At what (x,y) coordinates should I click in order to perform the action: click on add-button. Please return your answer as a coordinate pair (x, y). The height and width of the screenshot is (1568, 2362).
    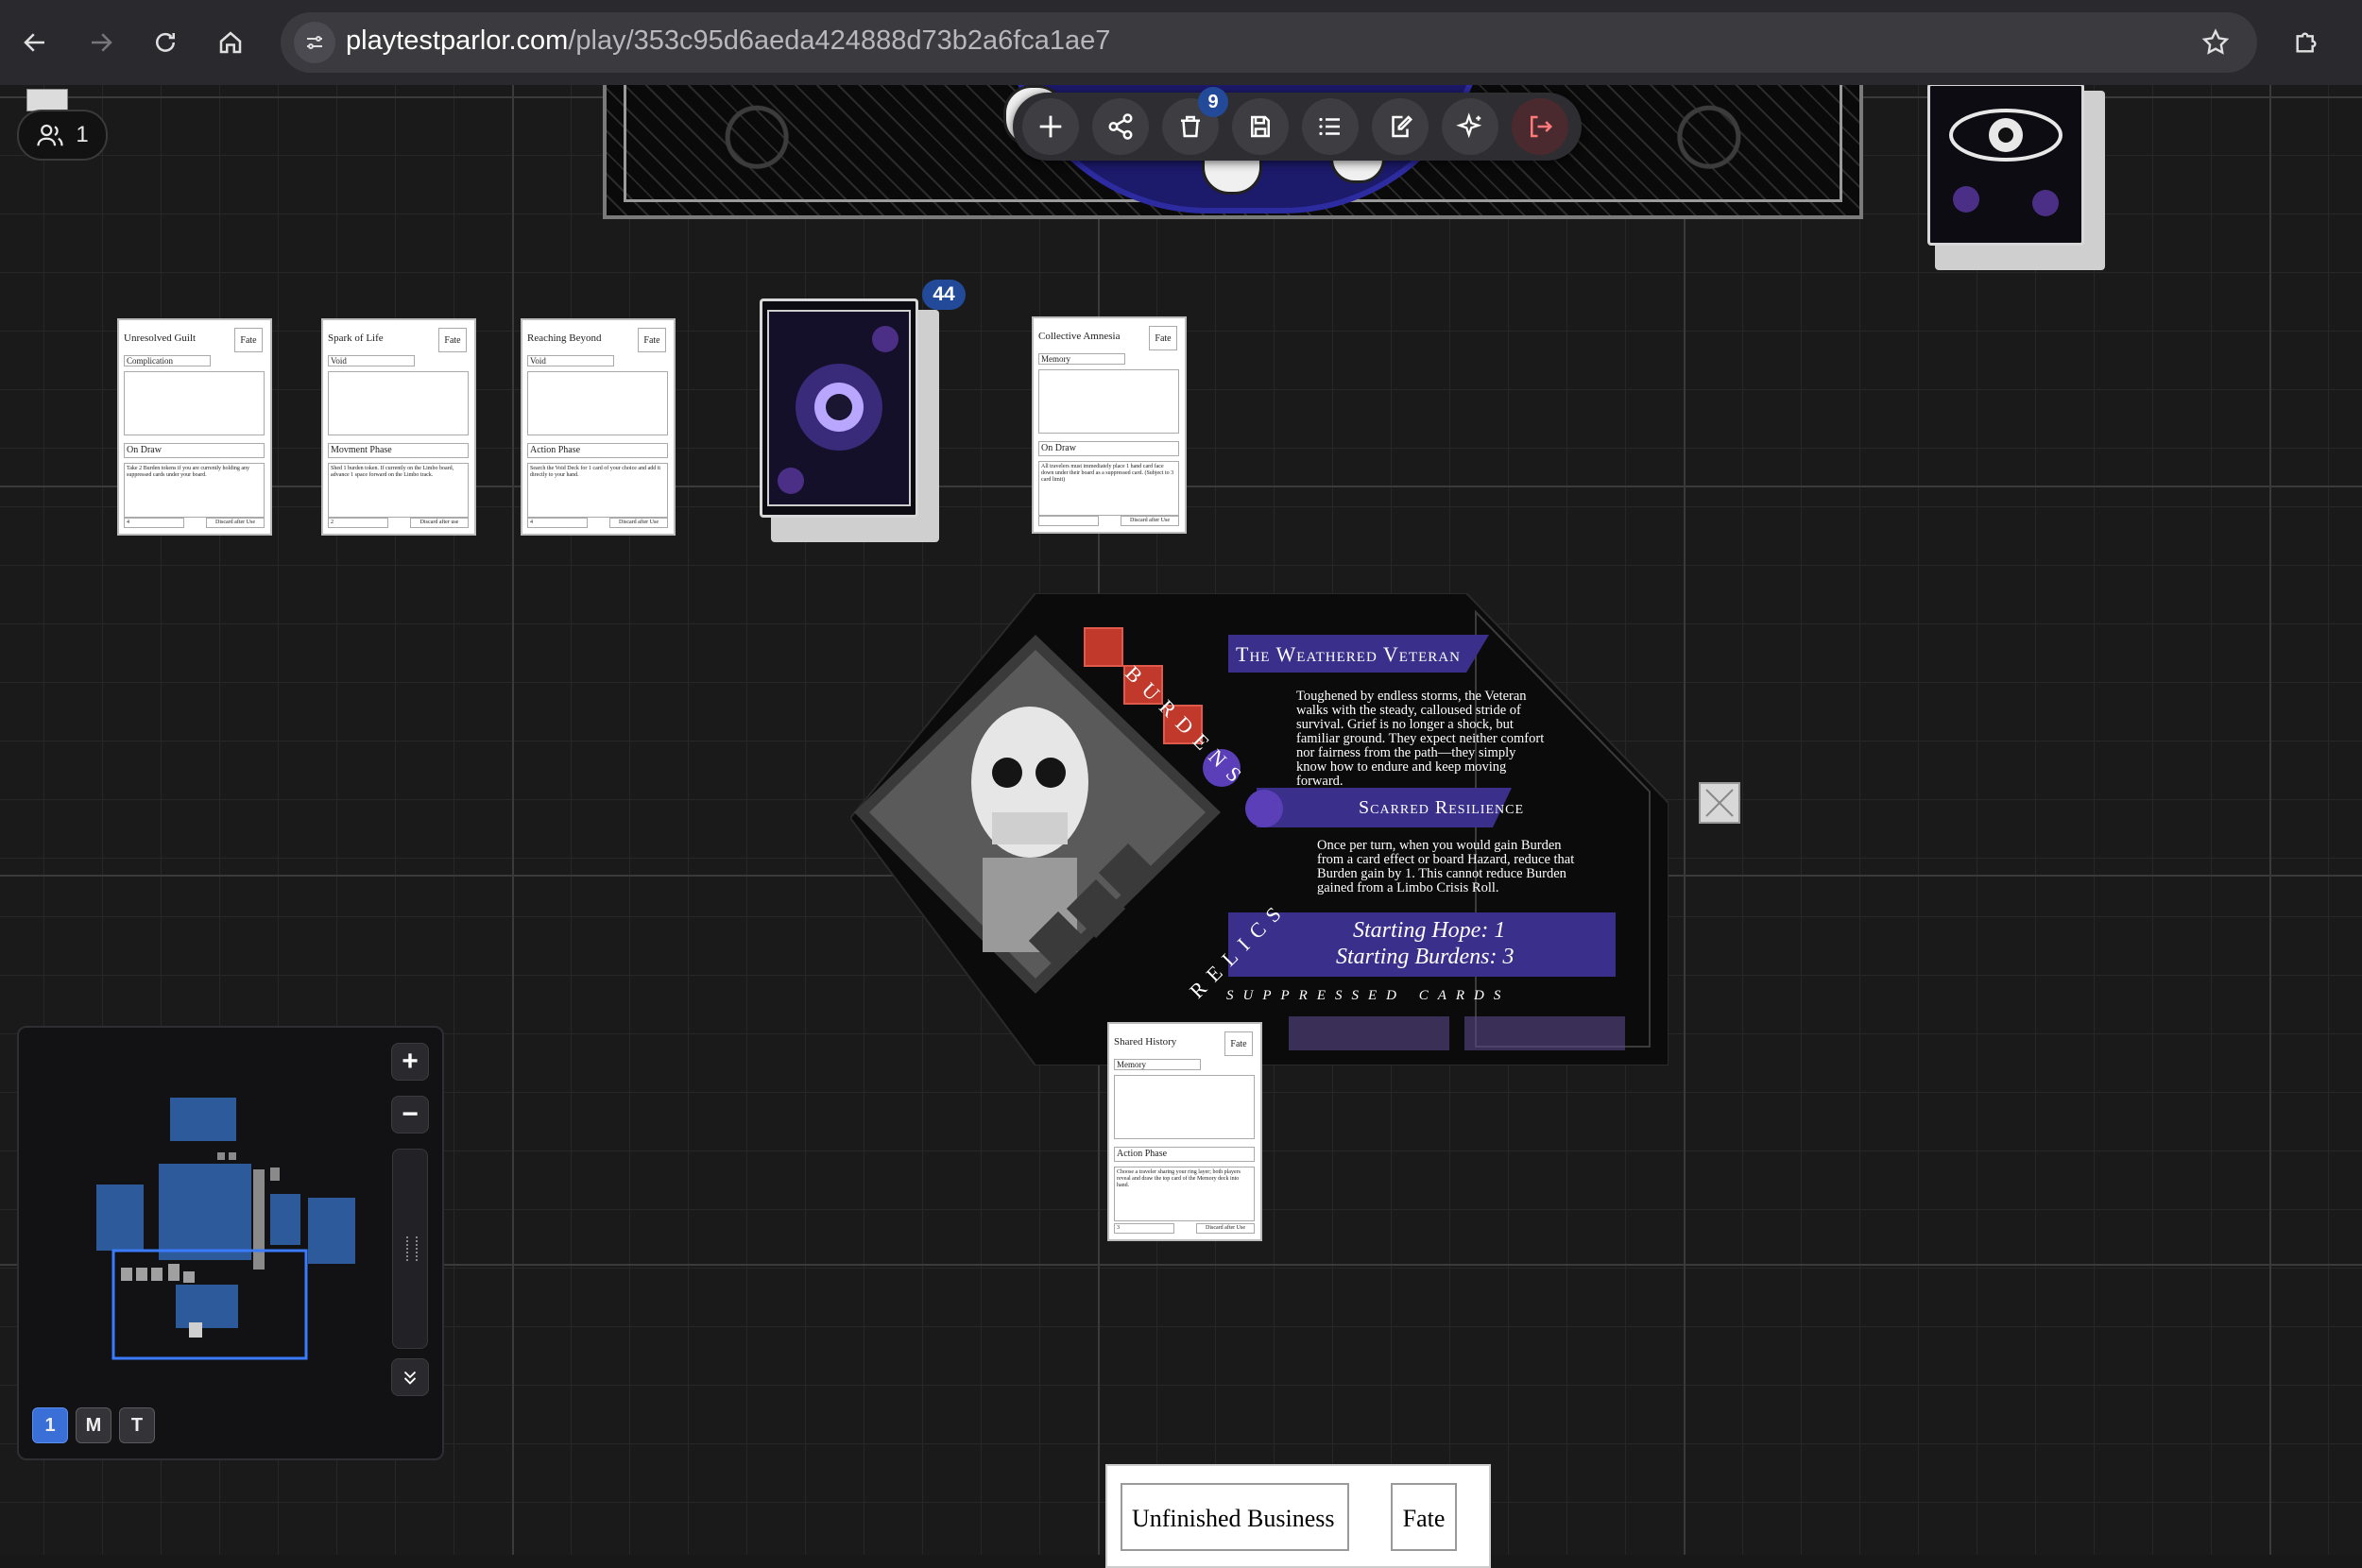
    Looking at the image, I should click on (1050, 126).